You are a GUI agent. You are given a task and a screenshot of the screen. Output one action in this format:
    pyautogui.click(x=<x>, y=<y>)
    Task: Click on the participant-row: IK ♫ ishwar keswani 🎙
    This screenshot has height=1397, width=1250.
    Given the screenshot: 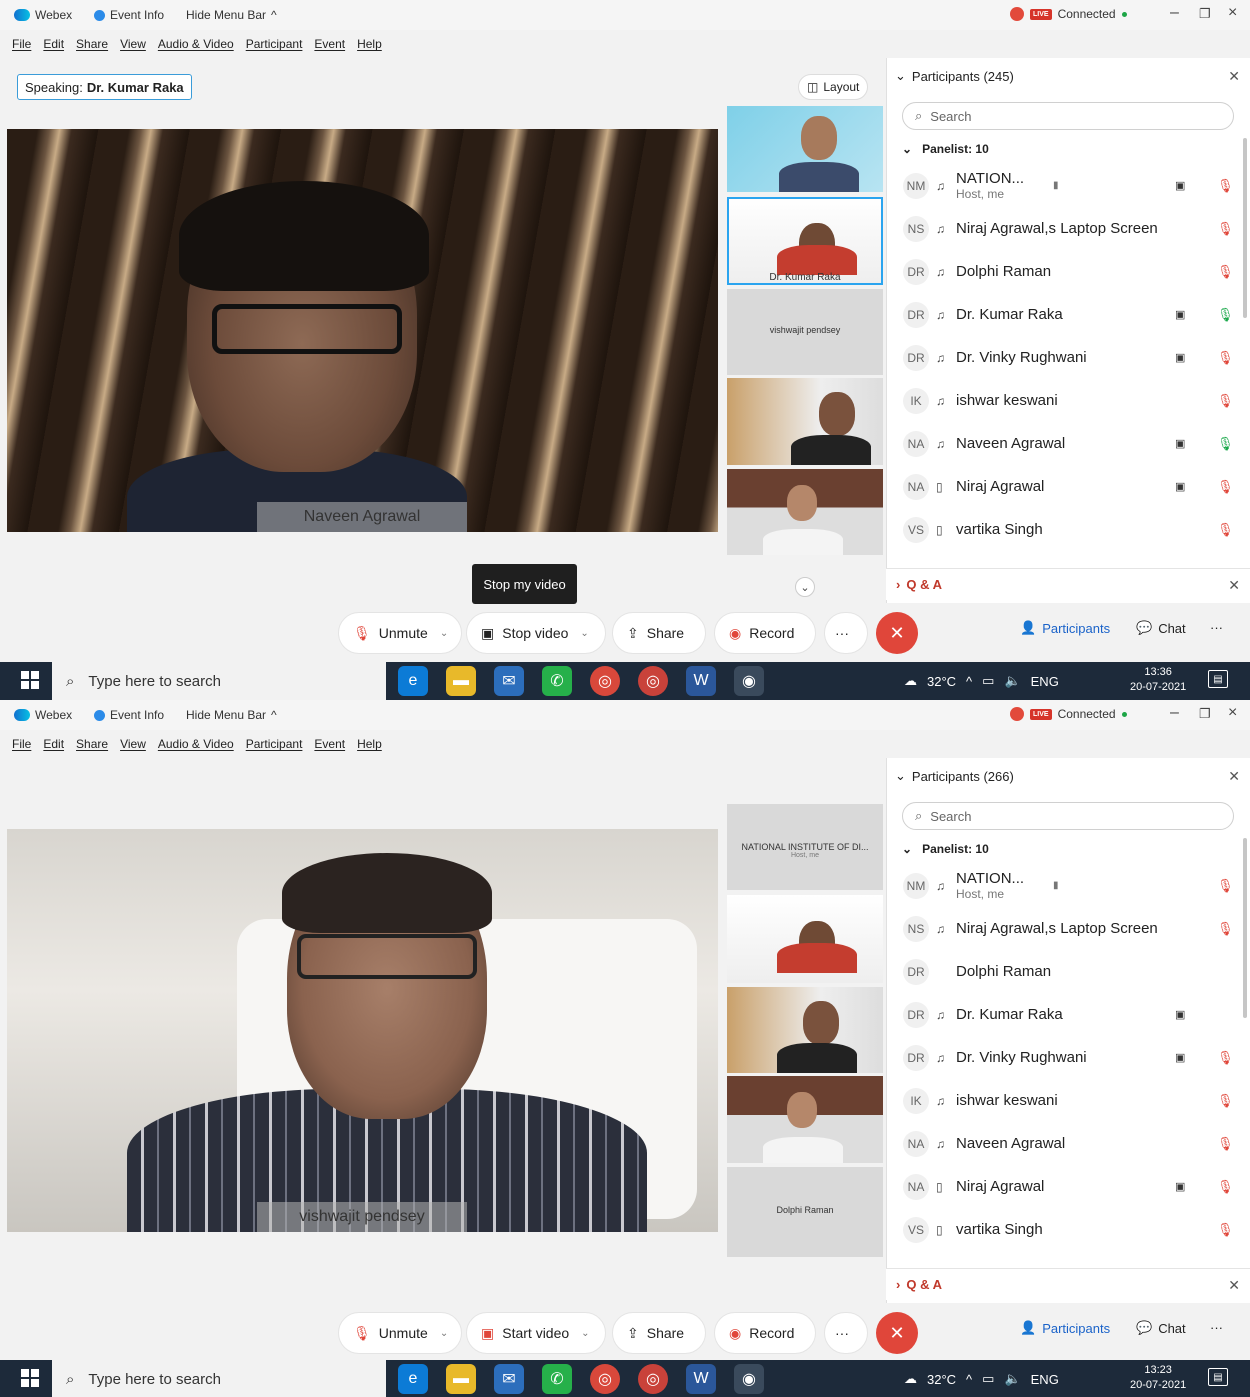 What is the action you would take?
    pyautogui.click(x=1067, y=1100)
    